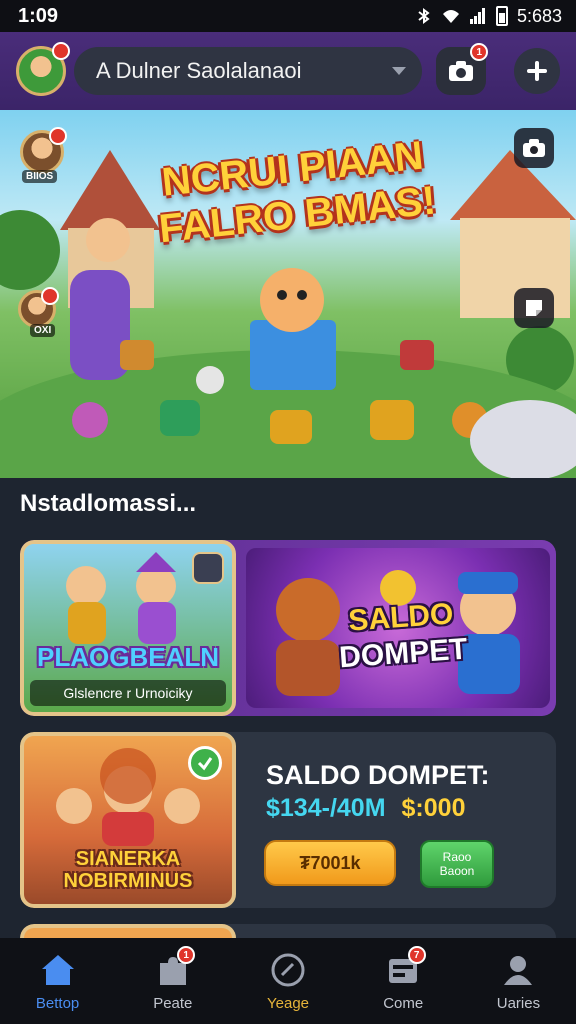 The height and width of the screenshot is (1024, 576). Describe the element at coordinates (403, 981) in the screenshot. I see `nav-item-wallet: 7 Come` at that location.